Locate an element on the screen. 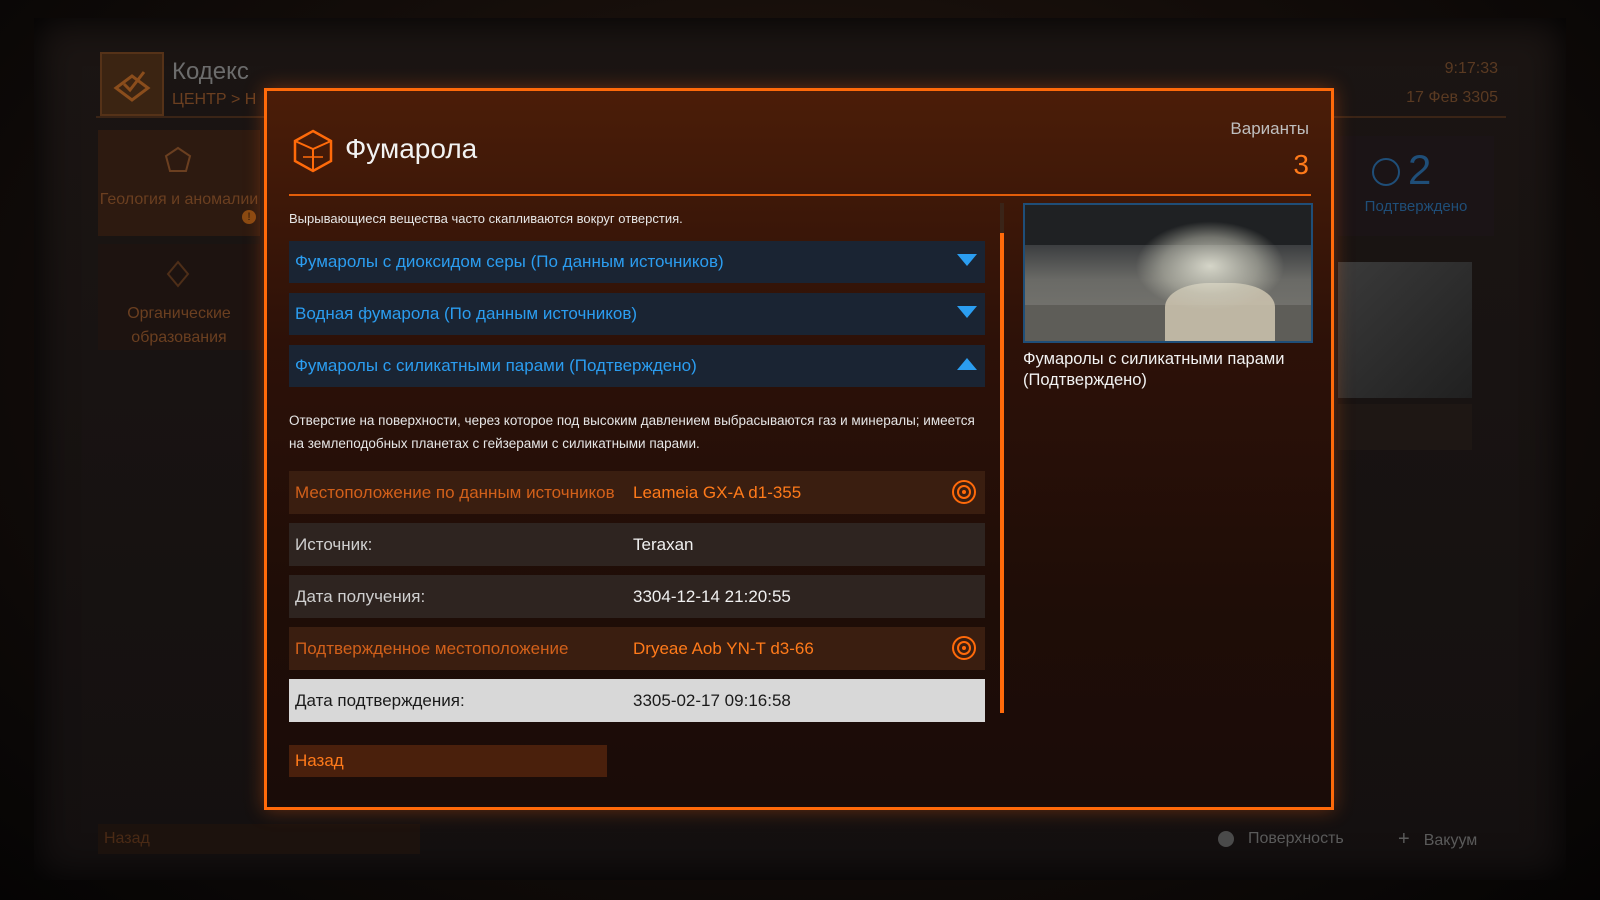 This screenshot has height=900, width=1600. preview-vapour-cloud is located at coordinates (1210, 266).